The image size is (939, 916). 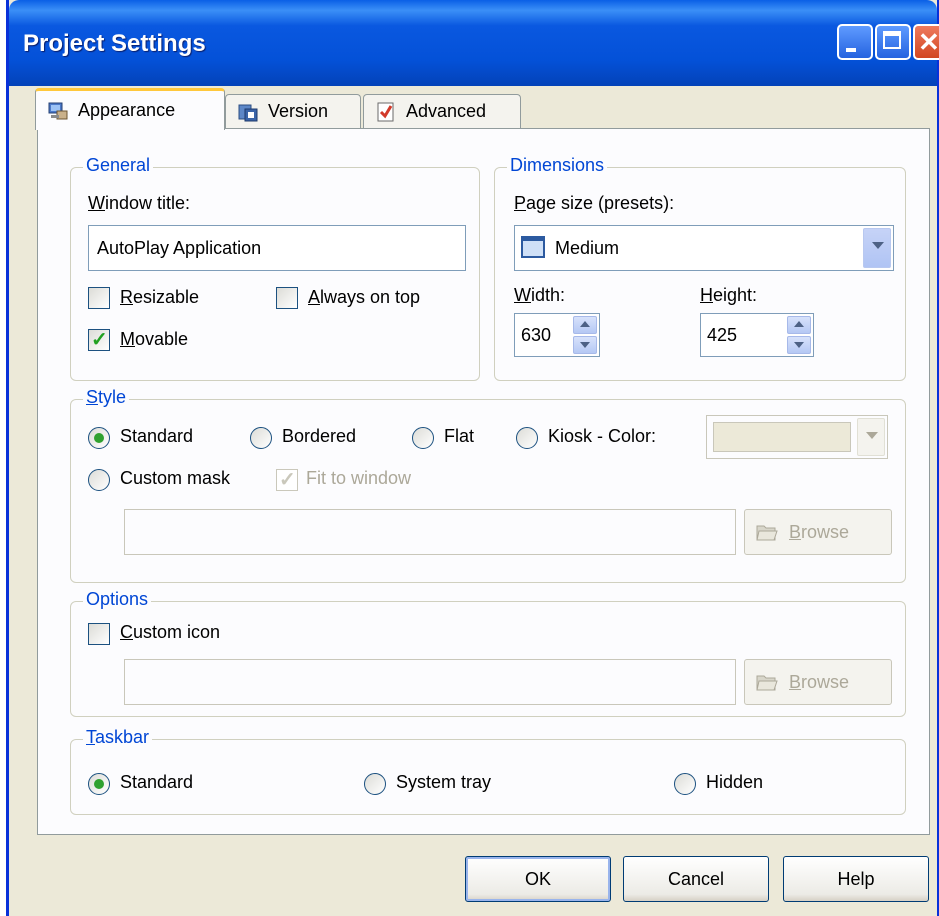 I want to click on height-spinner: 425, so click(x=757, y=335).